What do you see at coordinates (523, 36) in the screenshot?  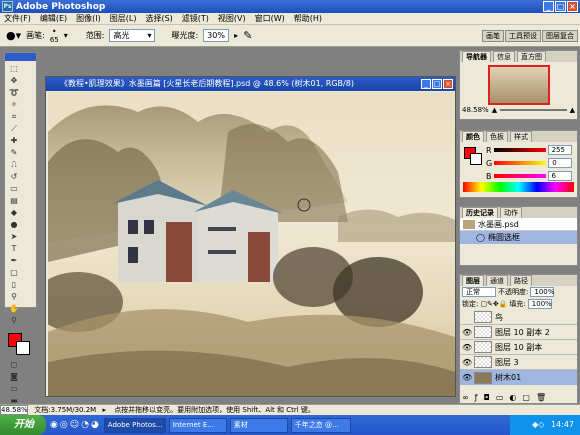 I see `tab-tool-presets: 工具预设` at bounding box center [523, 36].